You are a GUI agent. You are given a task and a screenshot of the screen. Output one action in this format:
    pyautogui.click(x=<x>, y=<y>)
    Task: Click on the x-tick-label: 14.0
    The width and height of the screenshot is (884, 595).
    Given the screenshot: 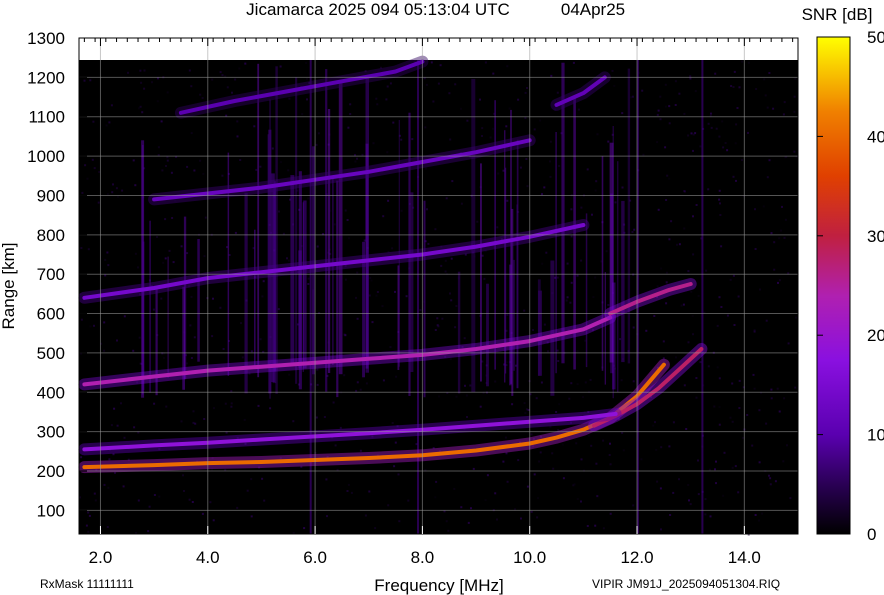 What is the action you would take?
    pyautogui.click(x=744, y=557)
    